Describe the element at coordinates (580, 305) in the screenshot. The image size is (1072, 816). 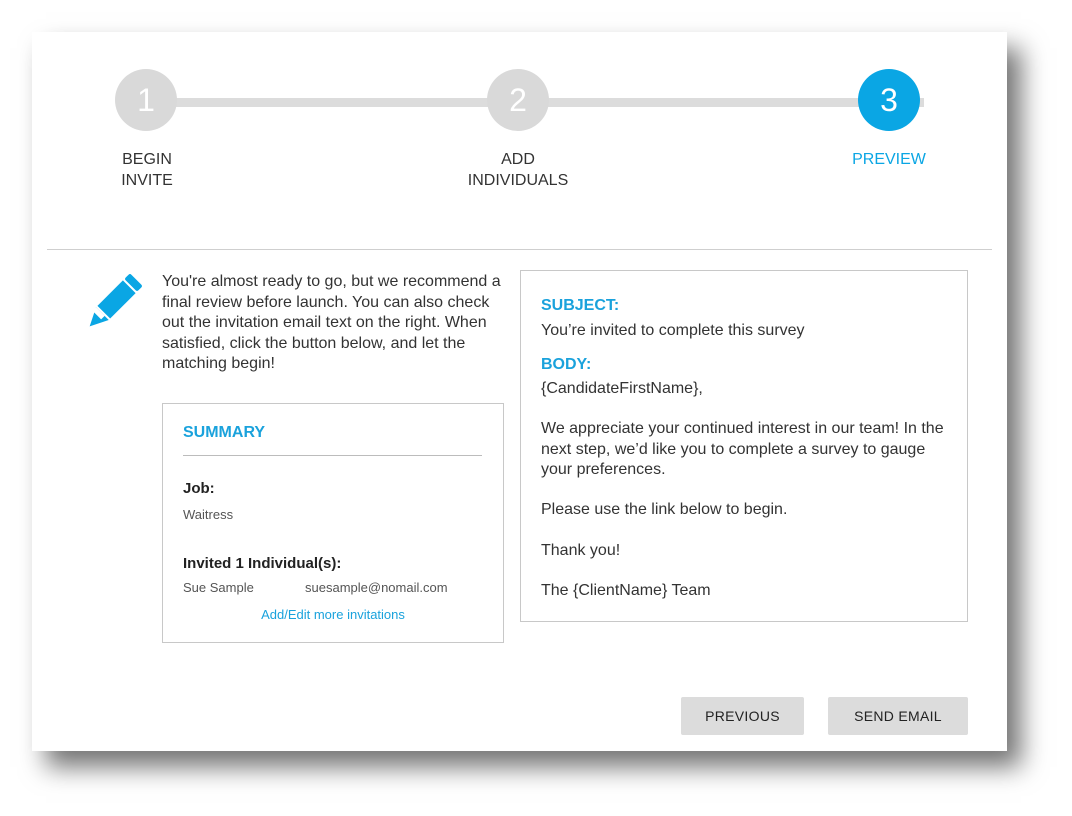
I see `subject-label: SUBJECT:` at that location.